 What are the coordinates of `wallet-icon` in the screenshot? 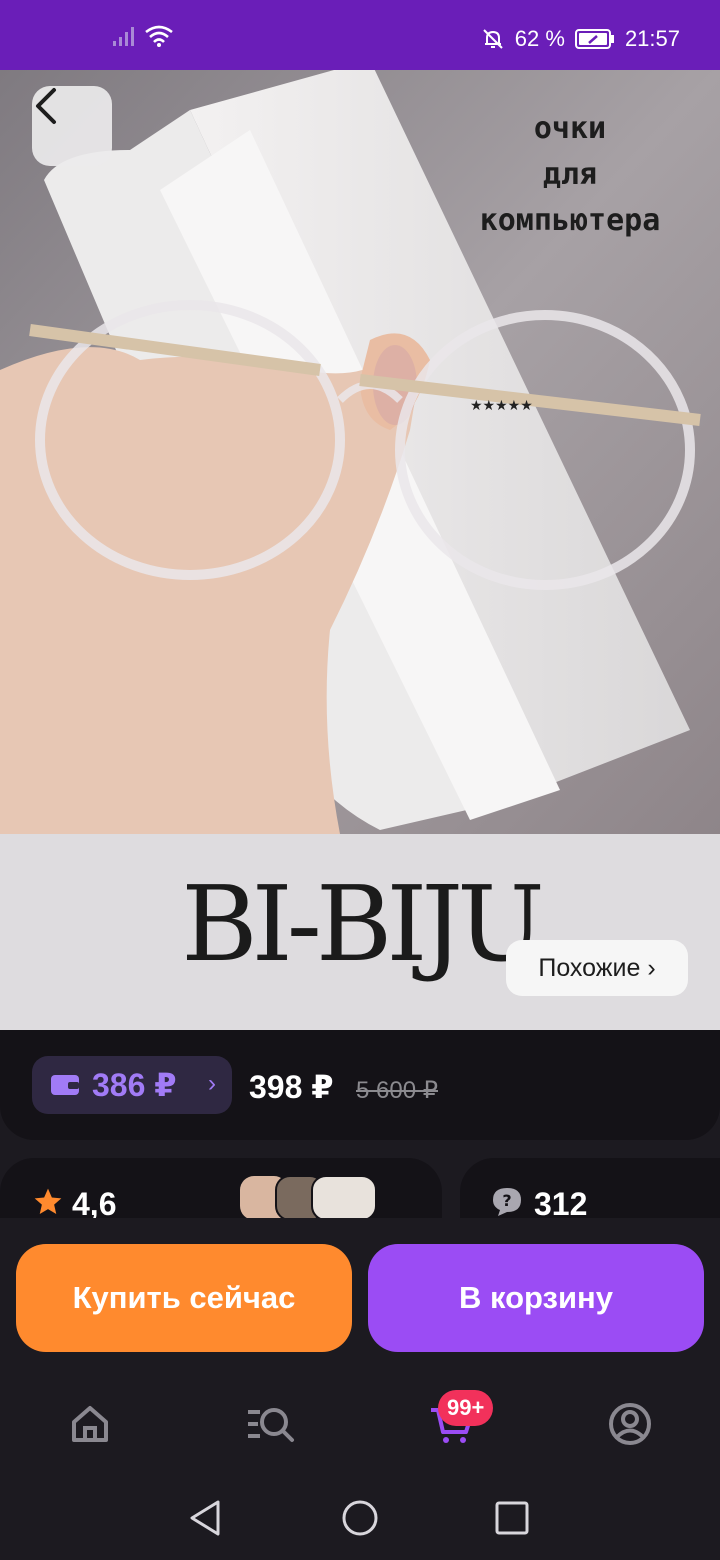 It's located at (65, 1085).